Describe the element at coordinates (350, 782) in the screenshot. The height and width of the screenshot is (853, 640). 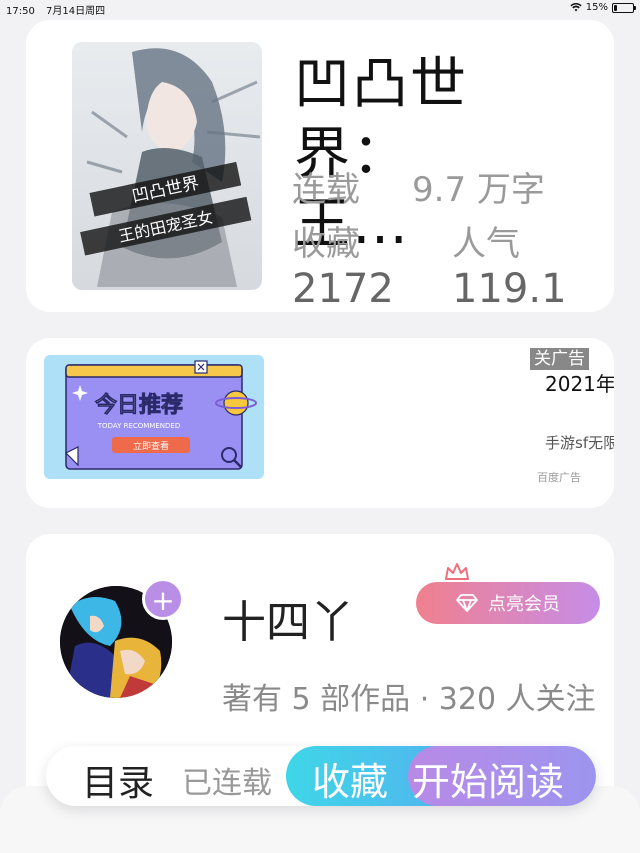
I see `collect-label: 收藏` at that location.